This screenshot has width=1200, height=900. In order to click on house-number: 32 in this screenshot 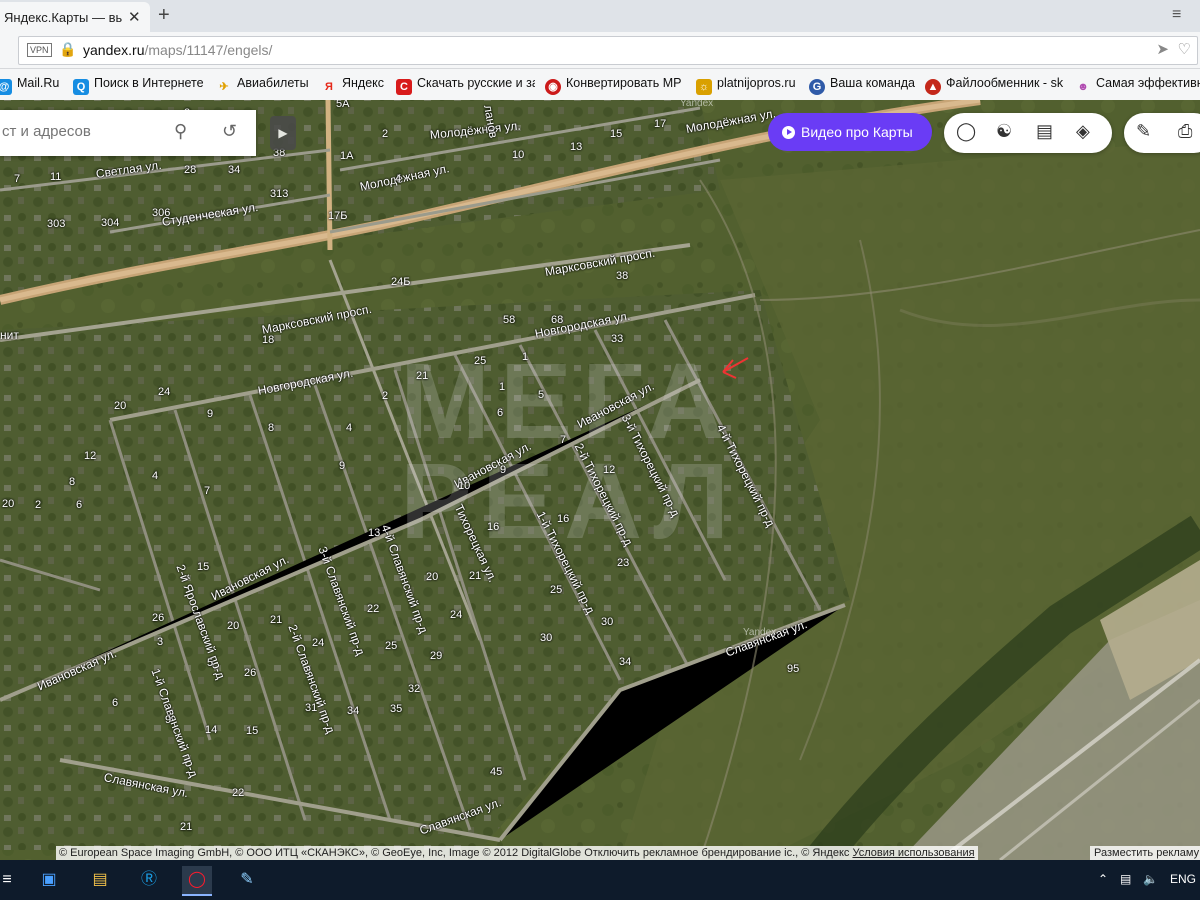, I will do `click(414, 689)`.